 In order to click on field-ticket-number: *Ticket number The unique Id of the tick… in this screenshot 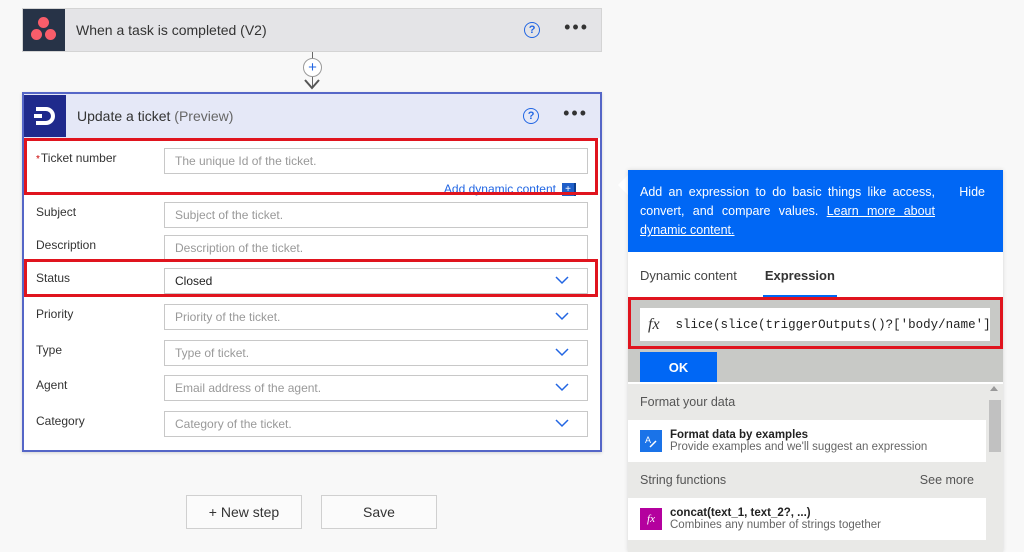, I will do `click(312, 172)`.